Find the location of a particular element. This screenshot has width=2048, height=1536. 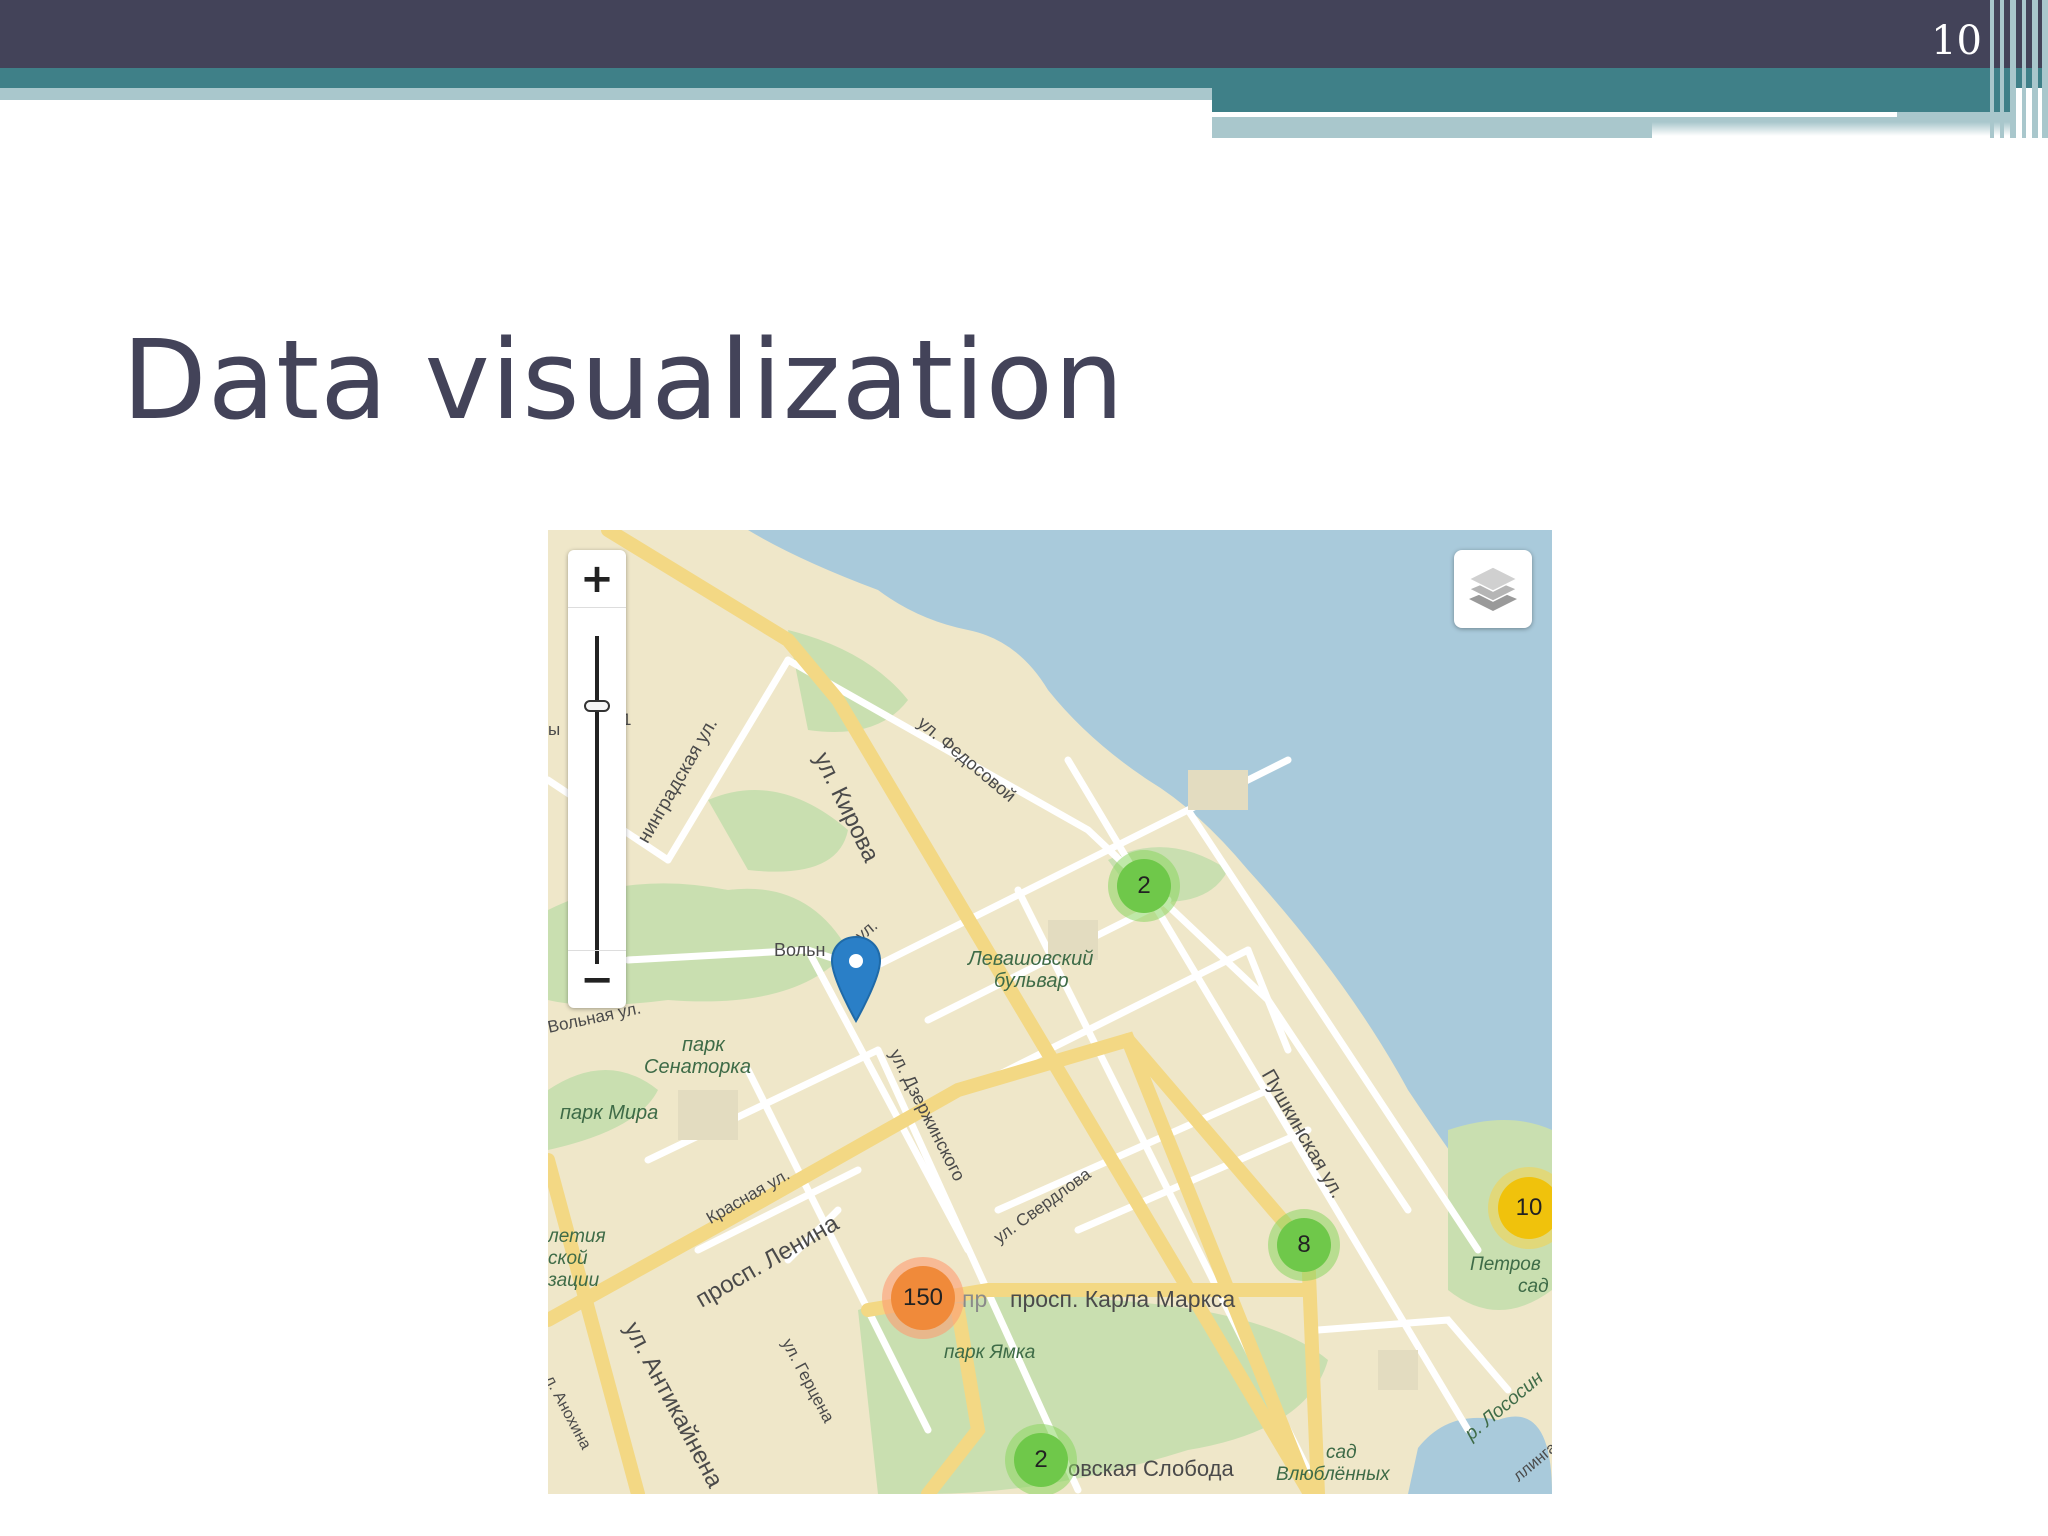

map-label-skoy: ской is located at coordinates (568, 1258).